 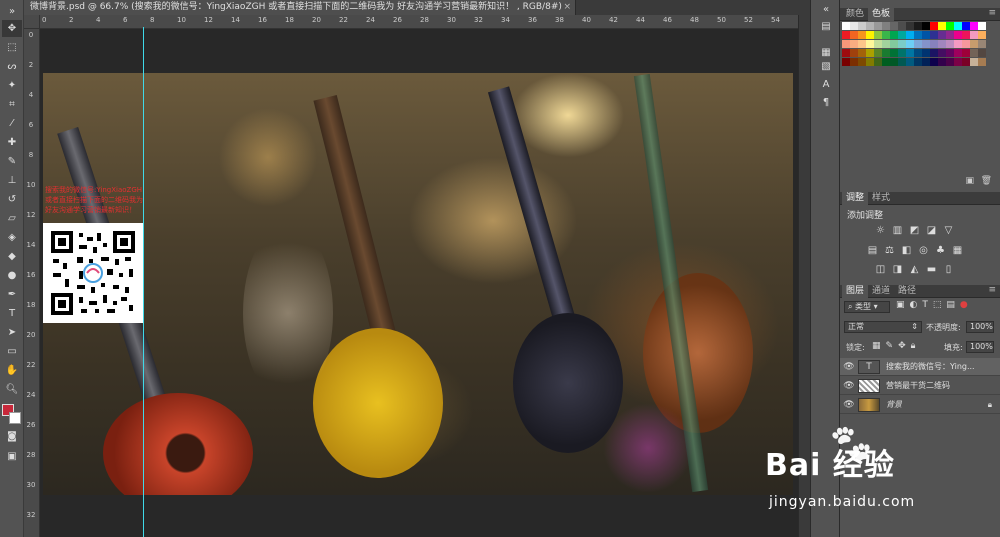 I want to click on tab-adjustments: 调整, so click(x=855, y=198).